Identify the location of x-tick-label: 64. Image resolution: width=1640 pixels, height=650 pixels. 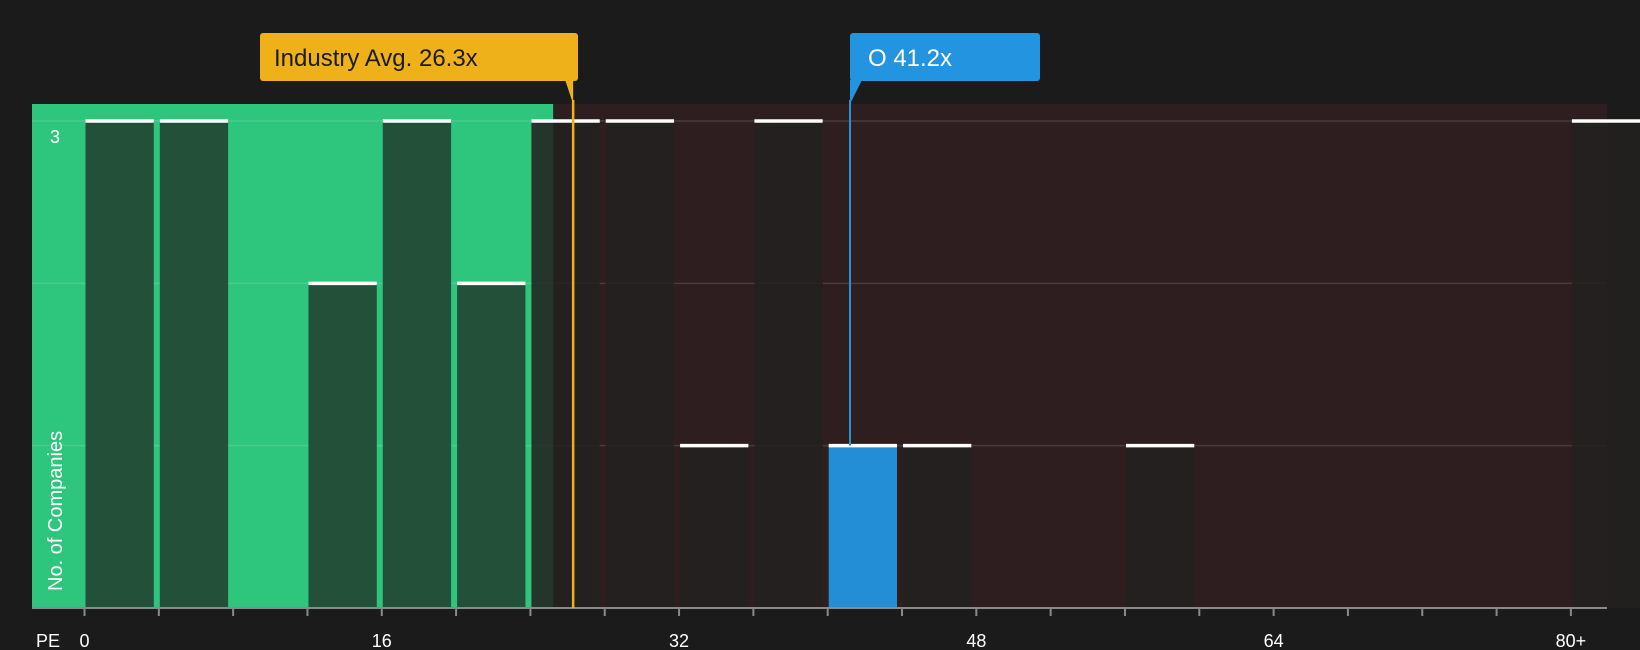
(1274, 640).